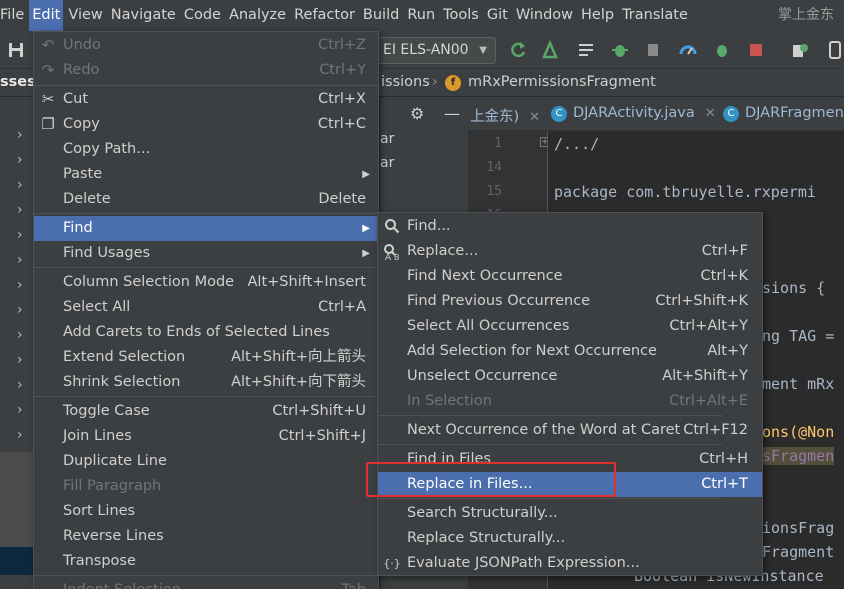  I want to click on menu-view: View, so click(85, 15).